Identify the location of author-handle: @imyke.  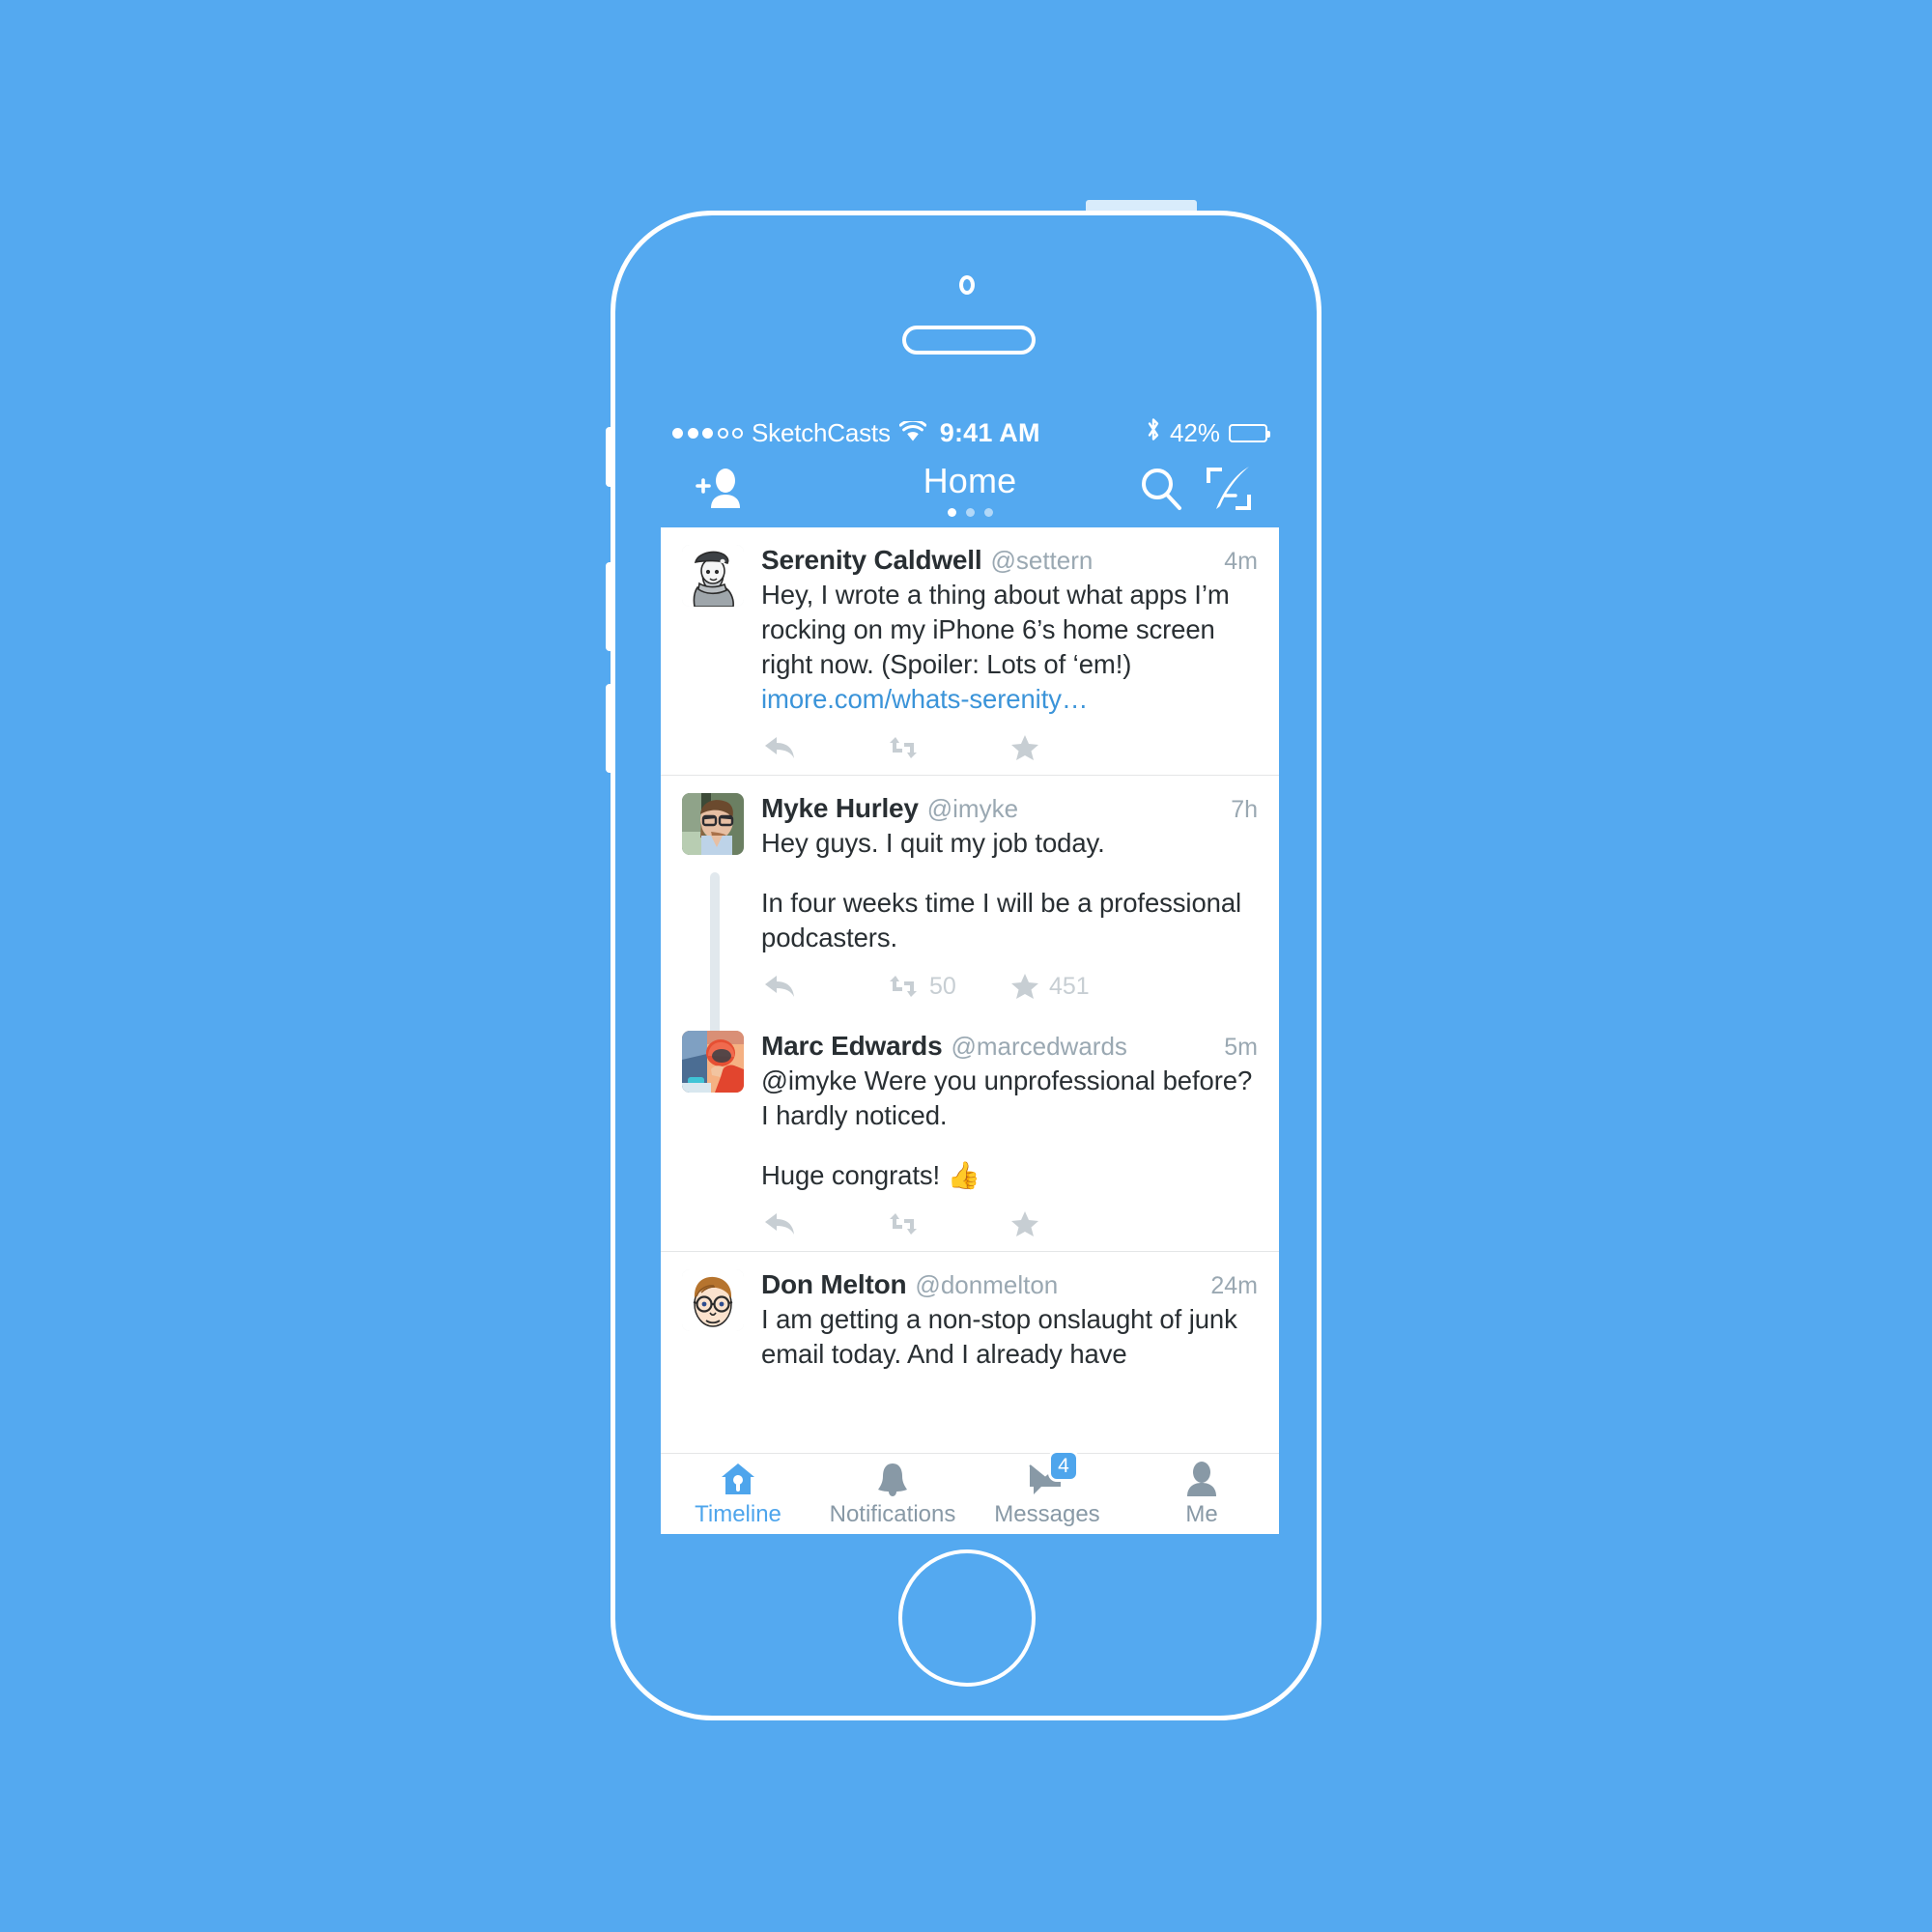
(972, 809).